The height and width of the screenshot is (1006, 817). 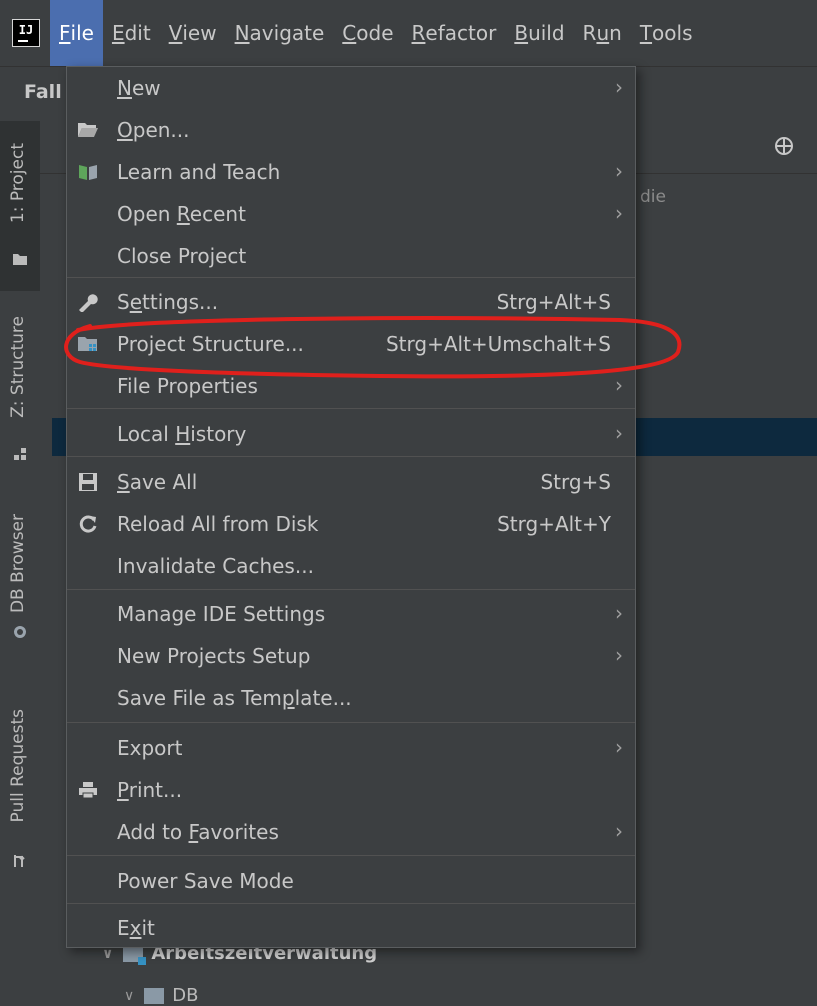 I want to click on menu-file: File, so click(x=76, y=33).